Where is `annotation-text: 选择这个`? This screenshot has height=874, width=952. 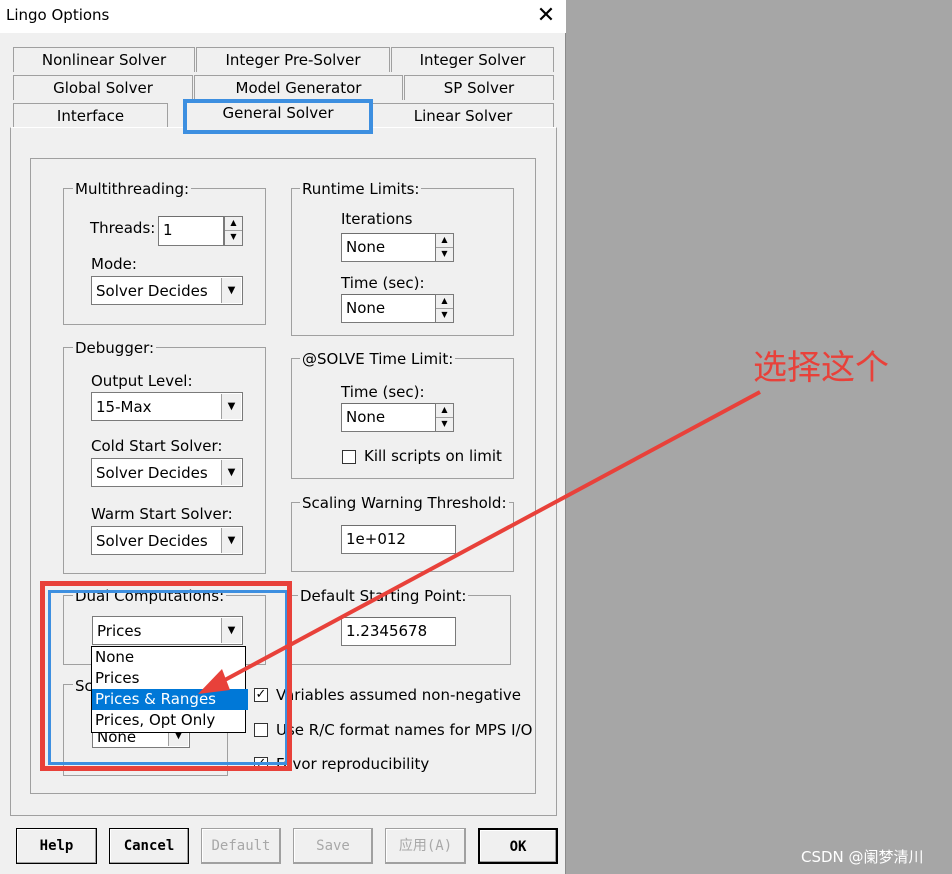 annotation-text: 选择这个 is located at coordinates (821, 368).